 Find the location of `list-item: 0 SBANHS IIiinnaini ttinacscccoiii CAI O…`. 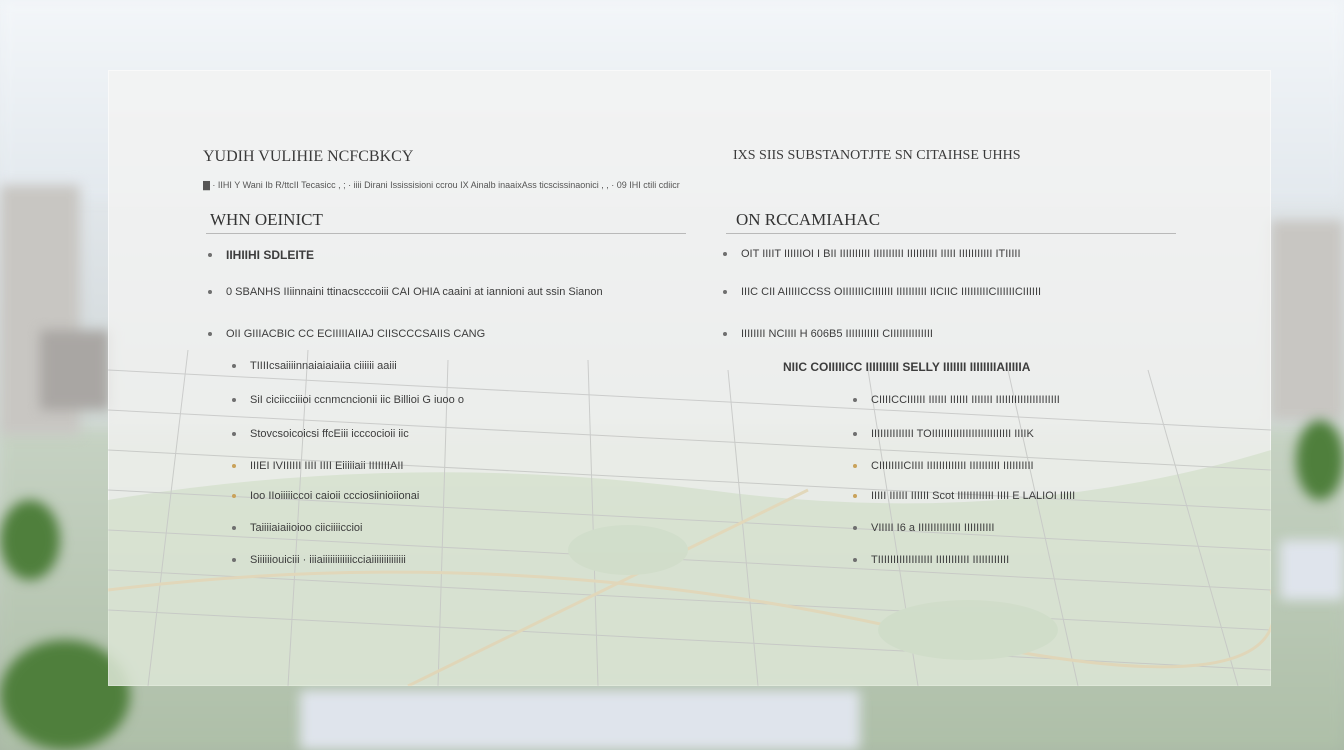

list-item: 0 SBANHS IIiinnaini ttinacscccoiii CAI O… is located at coordinates (405, 292).